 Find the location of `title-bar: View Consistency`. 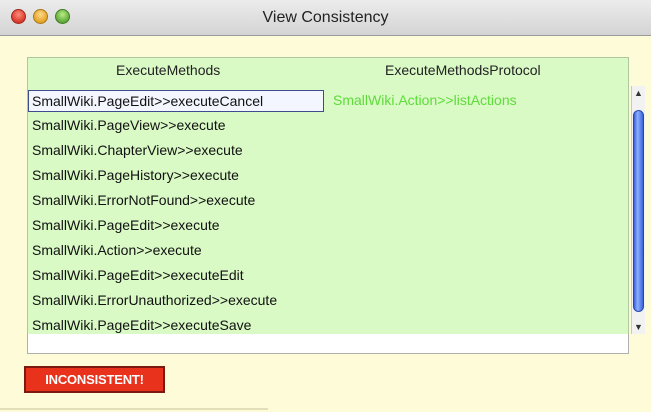

title-bar: View Consistency is located at coordinates (325, 18).